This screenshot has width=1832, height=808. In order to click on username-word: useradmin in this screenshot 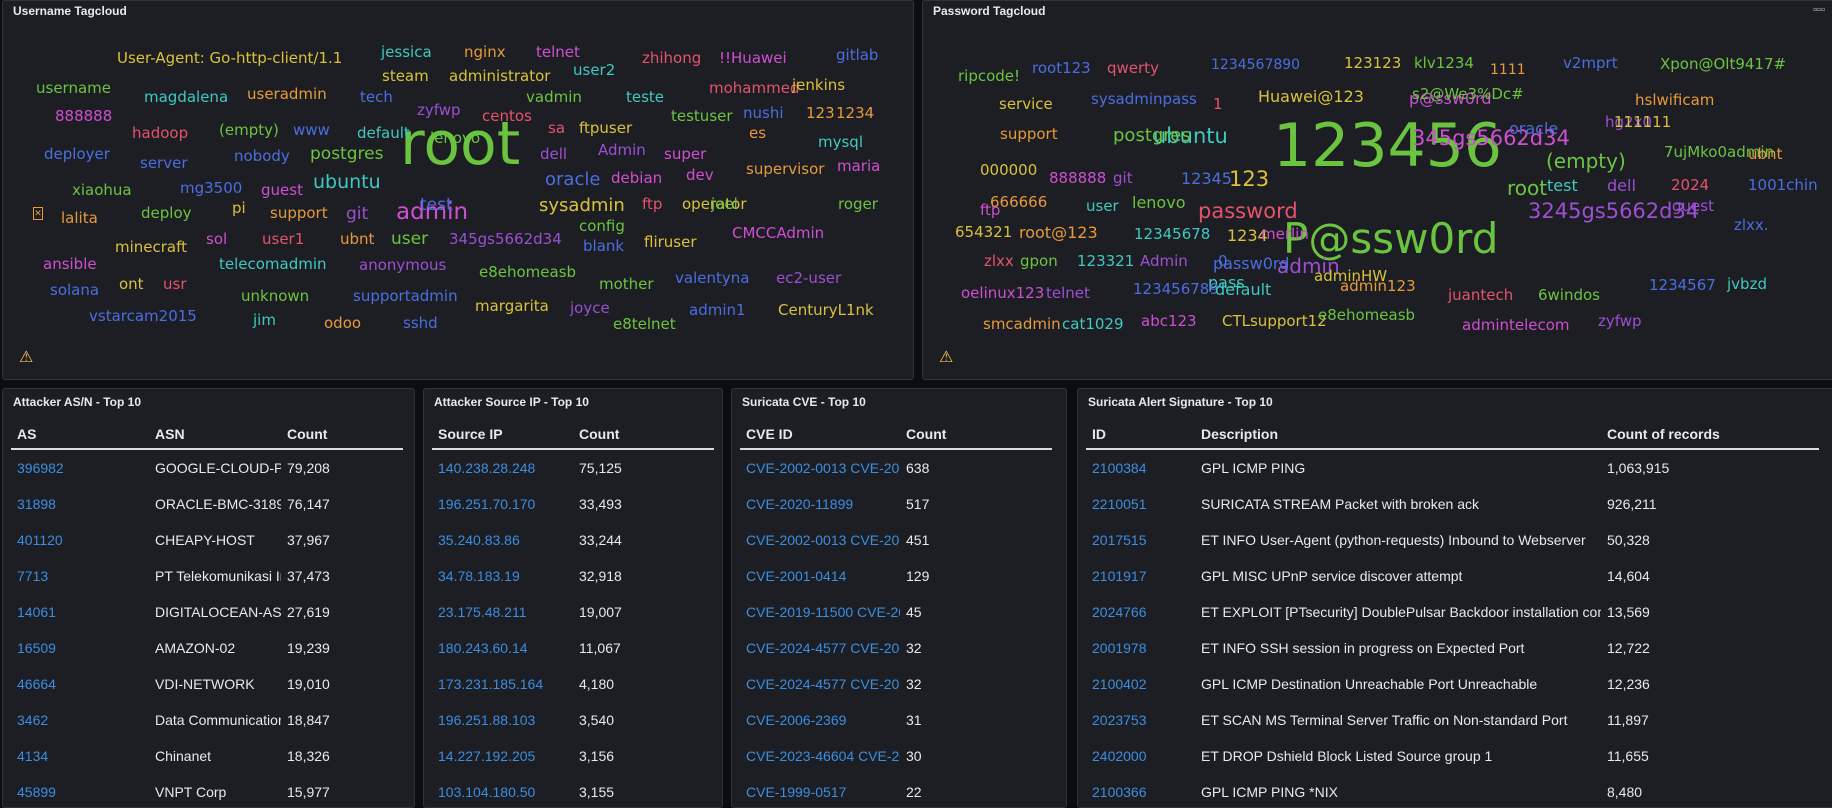, I will do `click(287, 94)`.